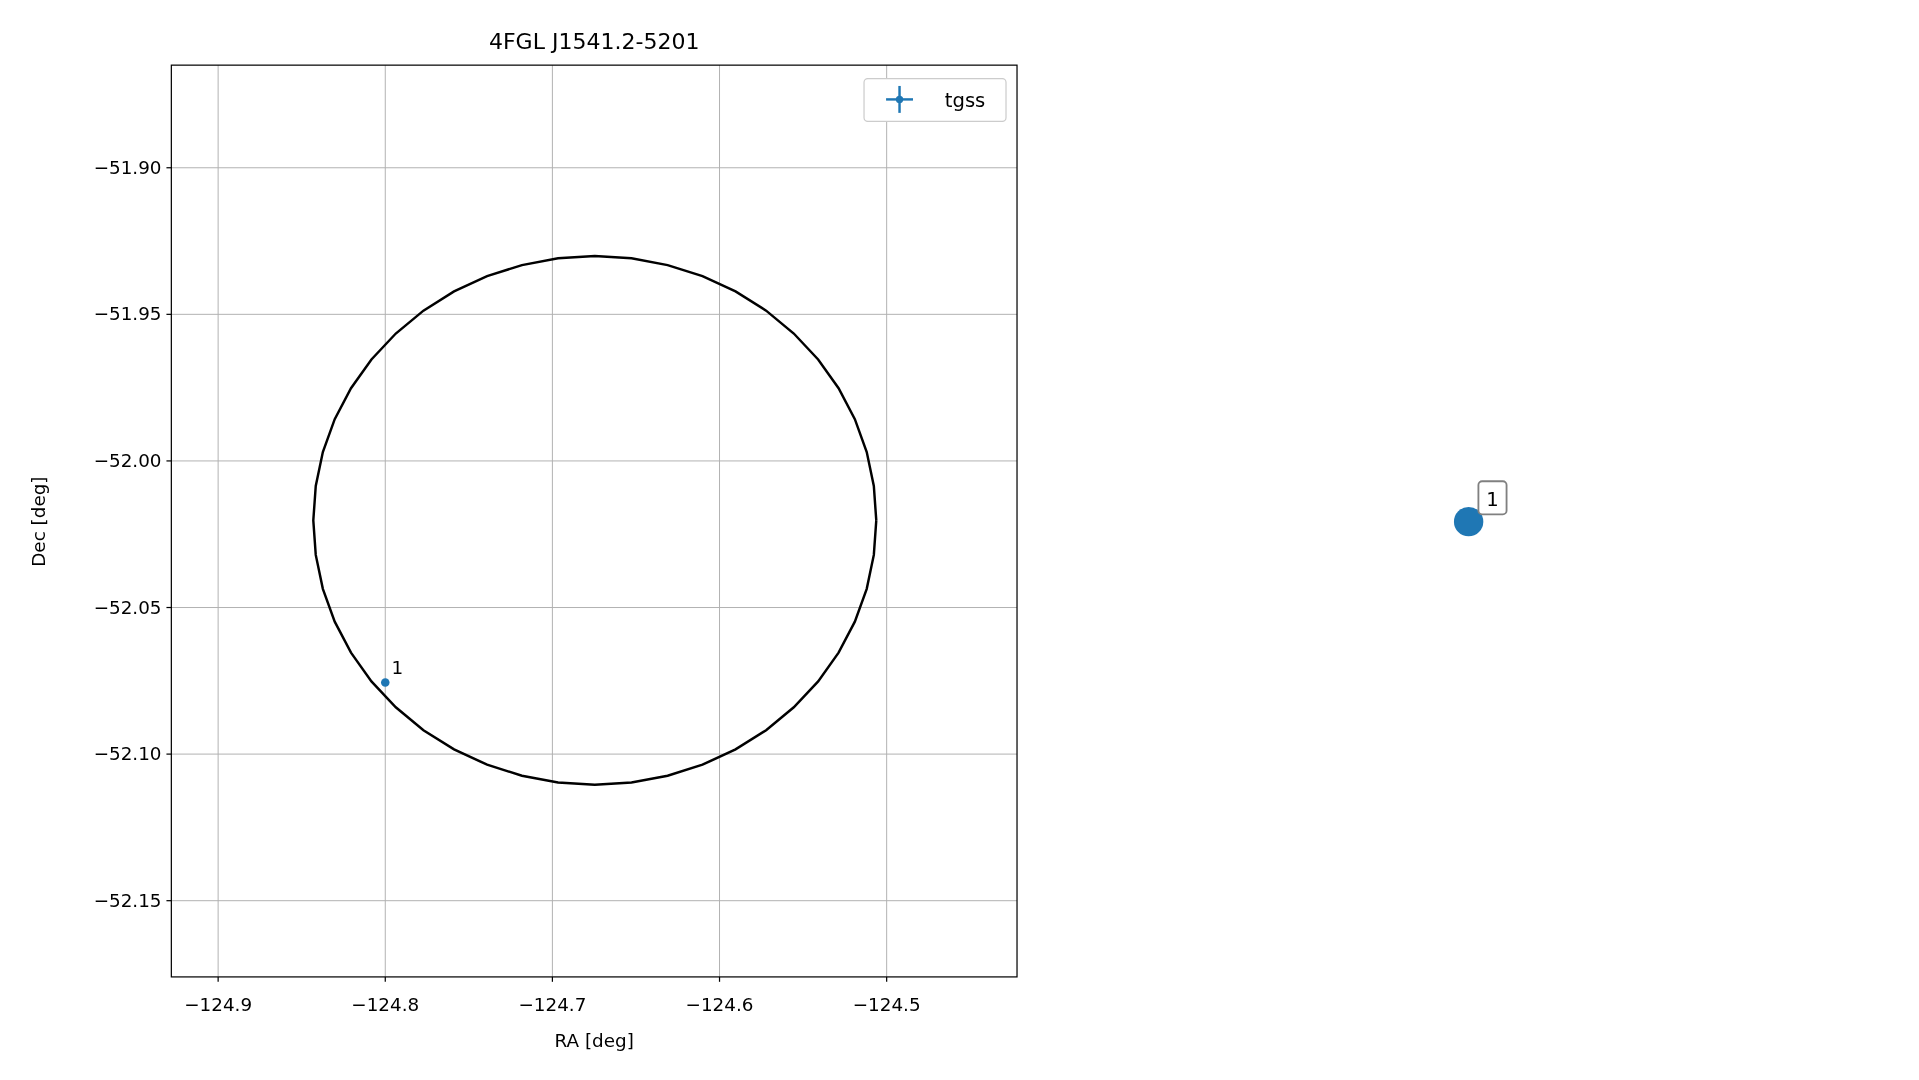  I want to click on x-tick-label: −124.5, so click(886, 1005).